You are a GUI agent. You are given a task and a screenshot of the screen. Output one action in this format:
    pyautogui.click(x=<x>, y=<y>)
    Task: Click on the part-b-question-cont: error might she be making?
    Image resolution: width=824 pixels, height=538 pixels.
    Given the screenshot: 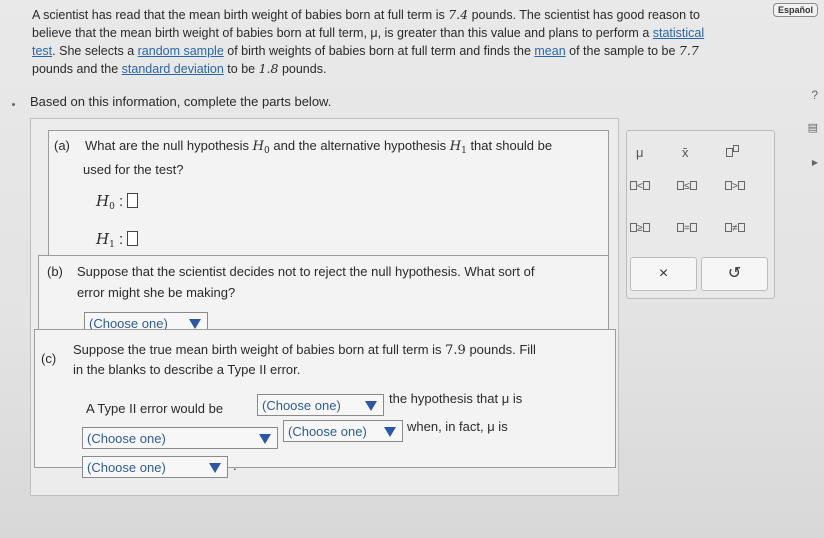 What is the action you would take?
    pyautogui.click(x=156, y=292)
    